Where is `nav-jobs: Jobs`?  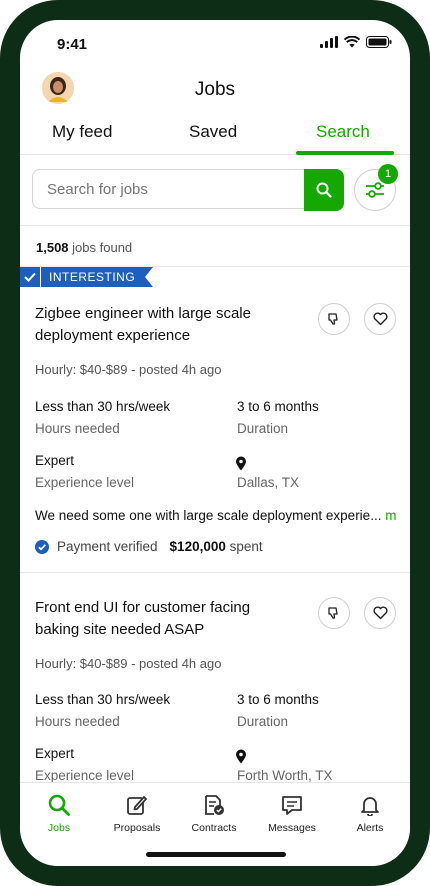 nav-jobs: Jobs is located at coordinates (59, 812).